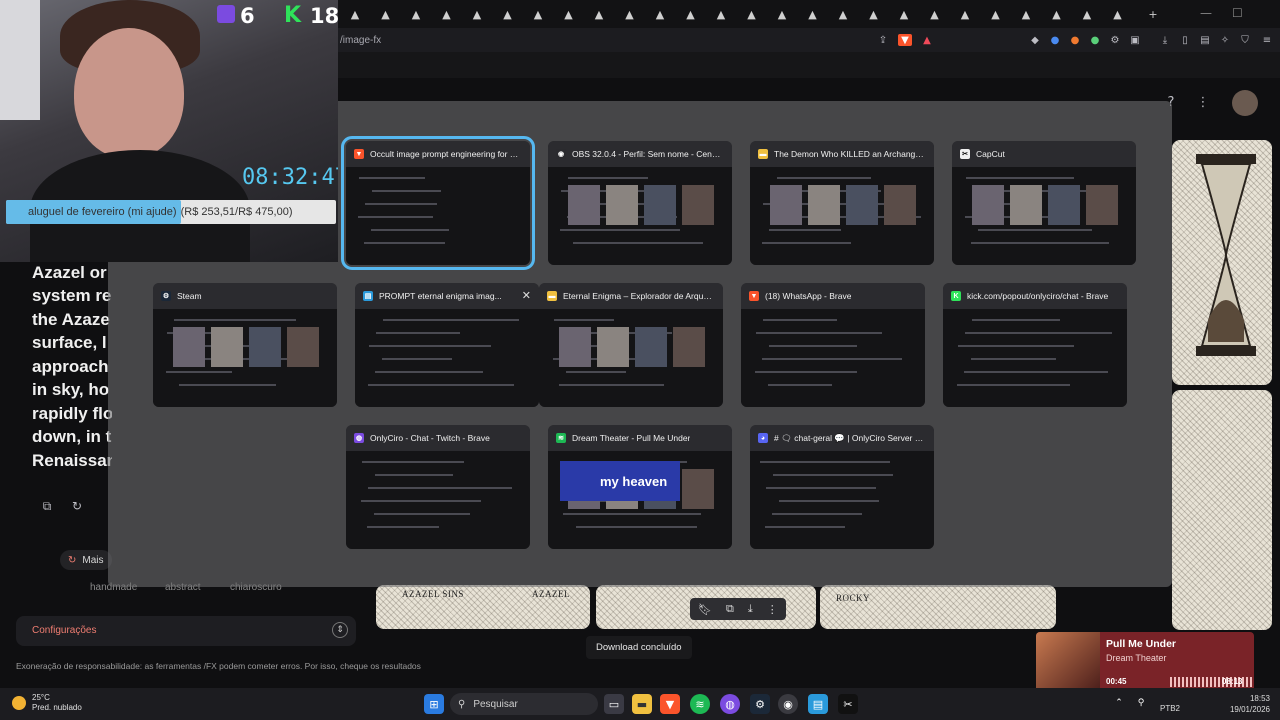 This screenshot has height=720, width=1280. What do you see at coordinates (1237, 13) in the screenshot?
I see `maximize-button: ☐` at bounding box center [1237, 13].